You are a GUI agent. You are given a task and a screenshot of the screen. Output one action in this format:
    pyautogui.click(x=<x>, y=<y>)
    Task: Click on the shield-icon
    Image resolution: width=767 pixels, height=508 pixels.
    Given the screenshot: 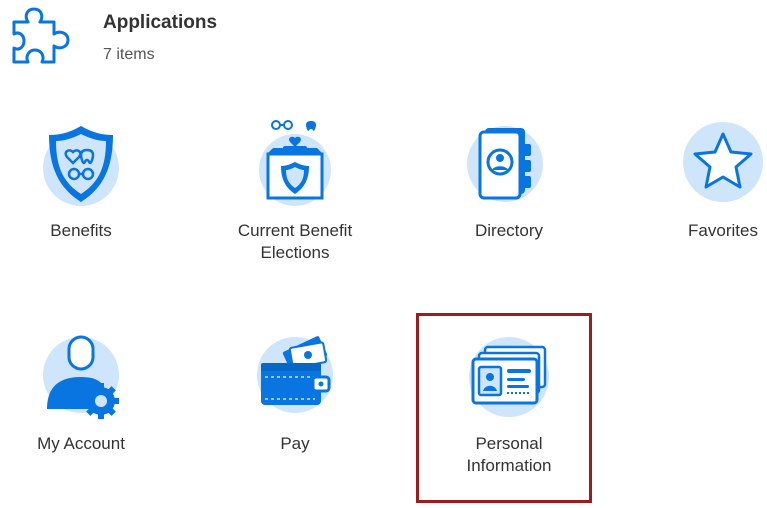 What is the action you would take?
    pyautogui.click(x=81, y=166)
    